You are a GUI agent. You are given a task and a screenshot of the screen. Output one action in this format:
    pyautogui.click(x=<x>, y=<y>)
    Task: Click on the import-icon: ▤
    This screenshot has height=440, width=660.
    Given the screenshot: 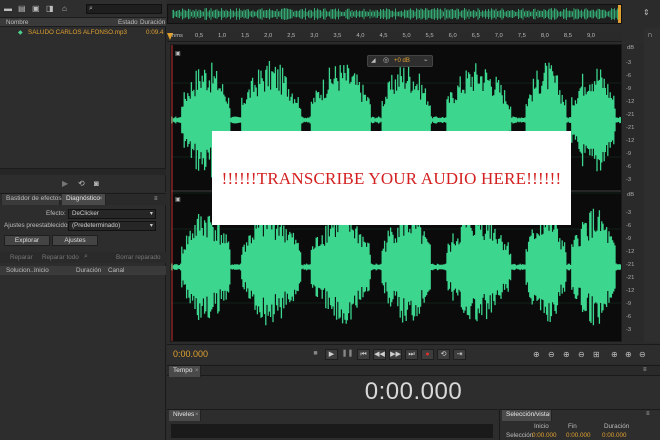 What is the action you would take?
    pyautogui.click(x=22, y=9)
    